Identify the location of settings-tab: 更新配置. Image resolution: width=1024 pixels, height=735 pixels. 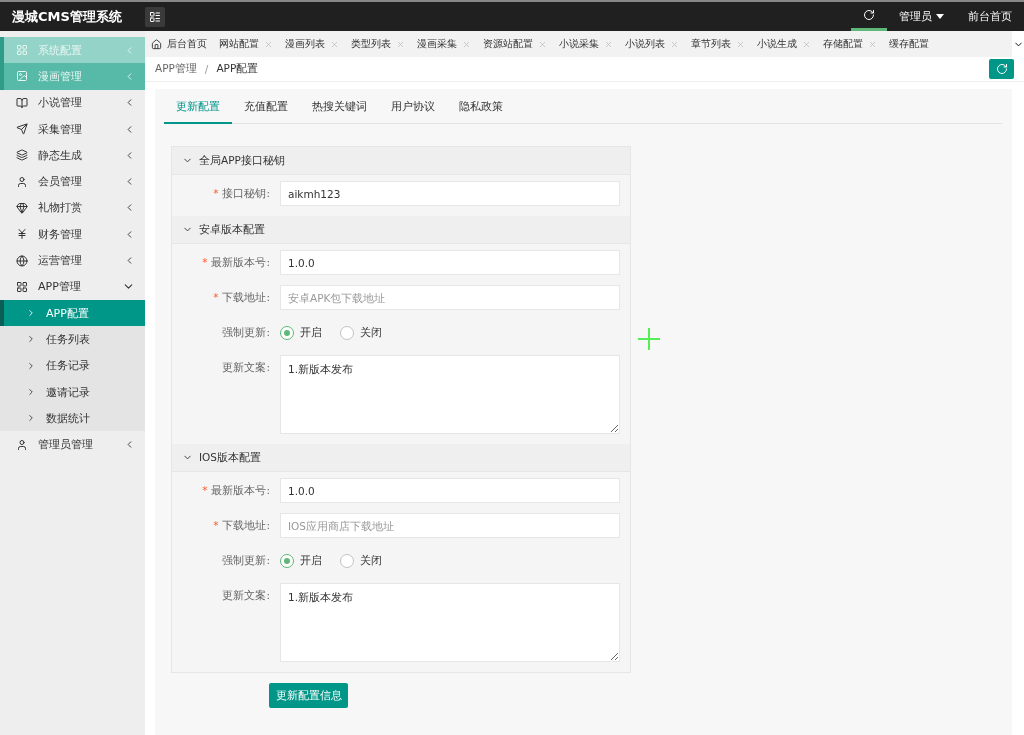
(198, 112).